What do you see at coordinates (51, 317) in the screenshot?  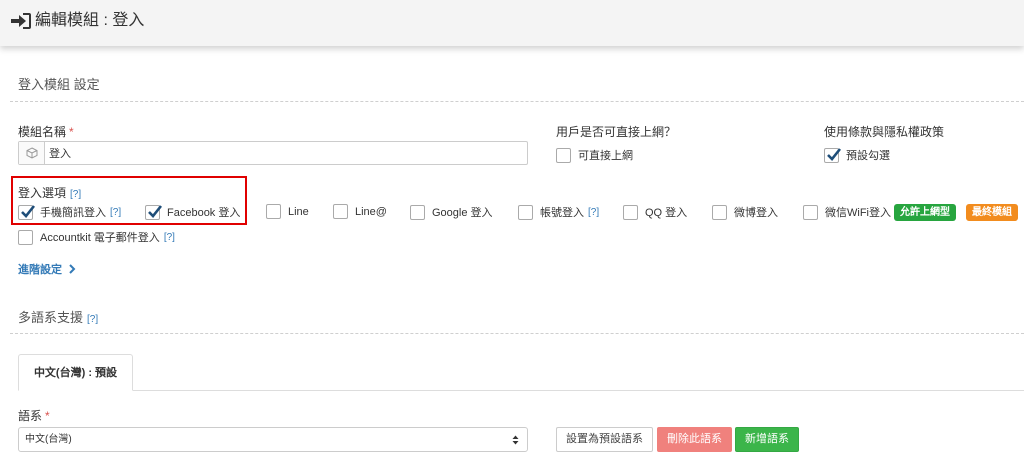 I see `language-section-title-text: 多語系支援` at bounding box center [51, 317].